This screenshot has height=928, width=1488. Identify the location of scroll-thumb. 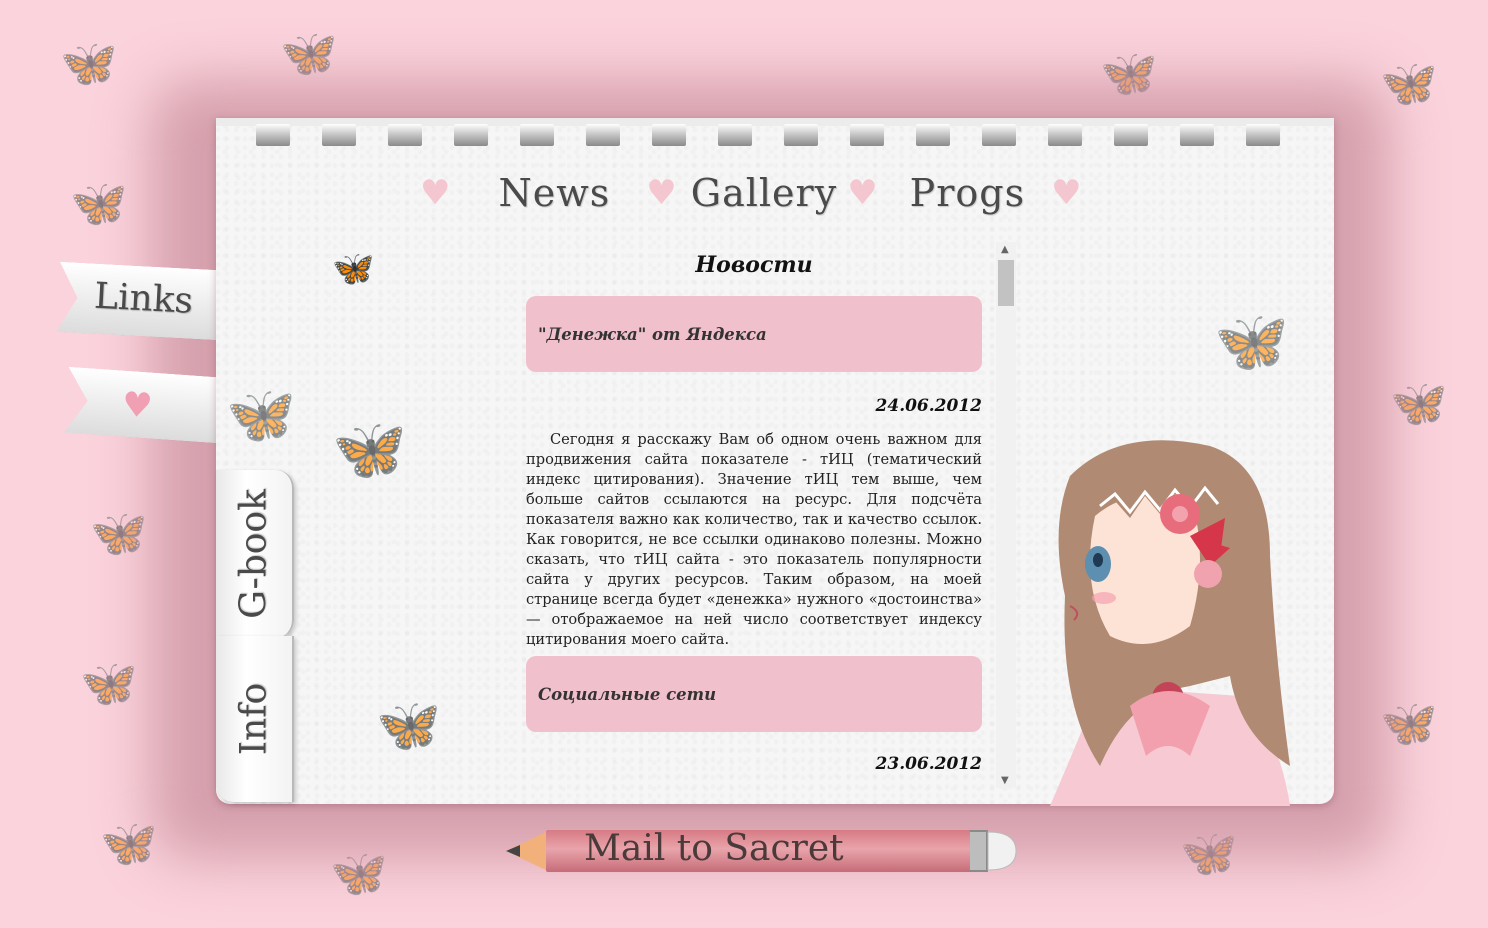
(1006, 283).